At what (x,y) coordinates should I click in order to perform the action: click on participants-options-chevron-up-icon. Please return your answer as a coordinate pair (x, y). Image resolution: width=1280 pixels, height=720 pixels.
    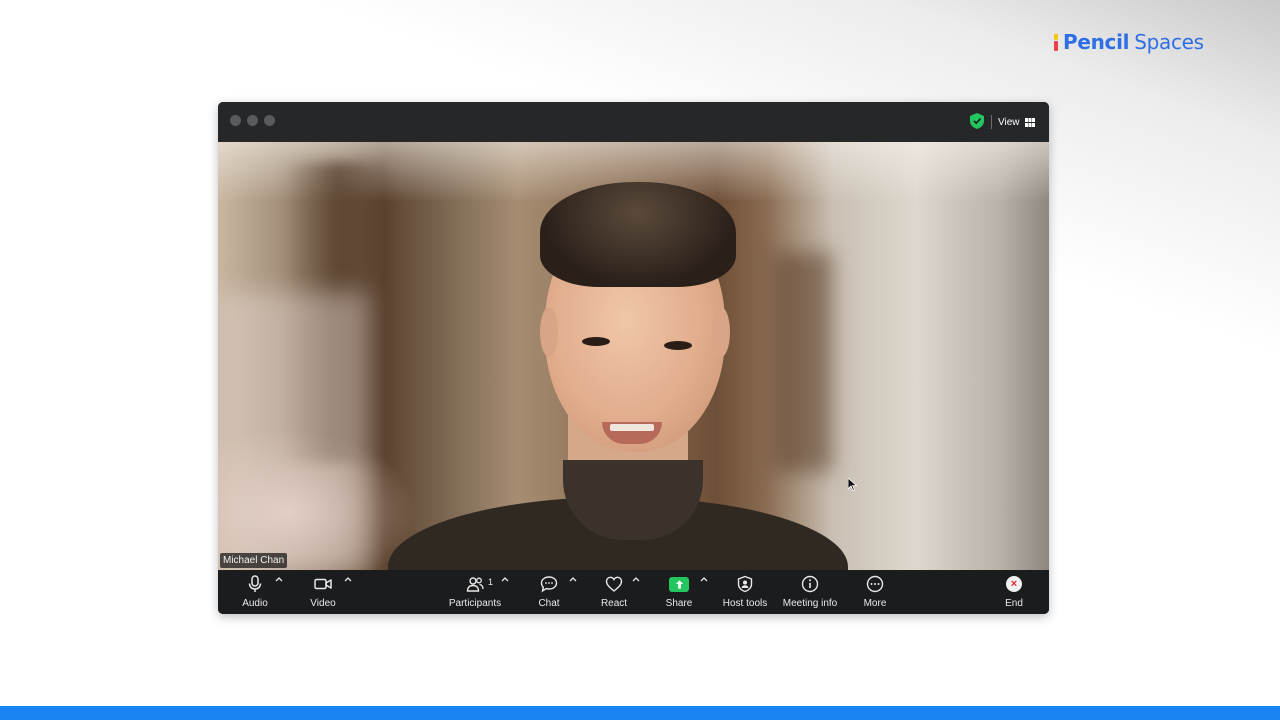
    Looking at the image, I should click on (505, 579).